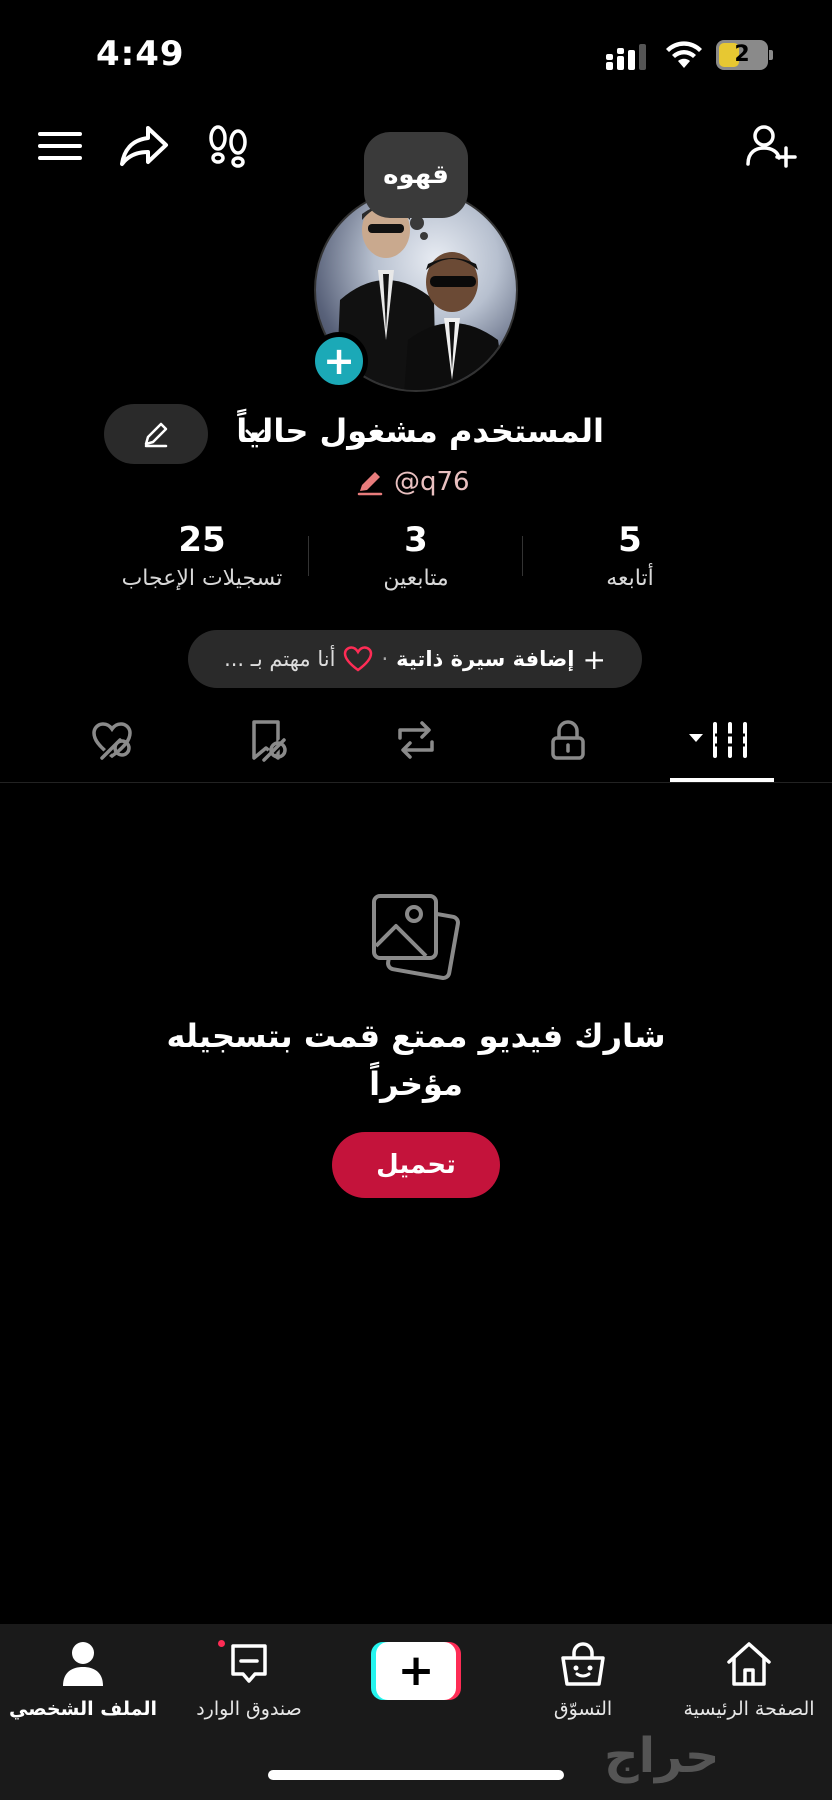  What do you see at coordinates (221, 1643) in the screenshot?
I see `notification-dot` at bounding box center [221, 1643].